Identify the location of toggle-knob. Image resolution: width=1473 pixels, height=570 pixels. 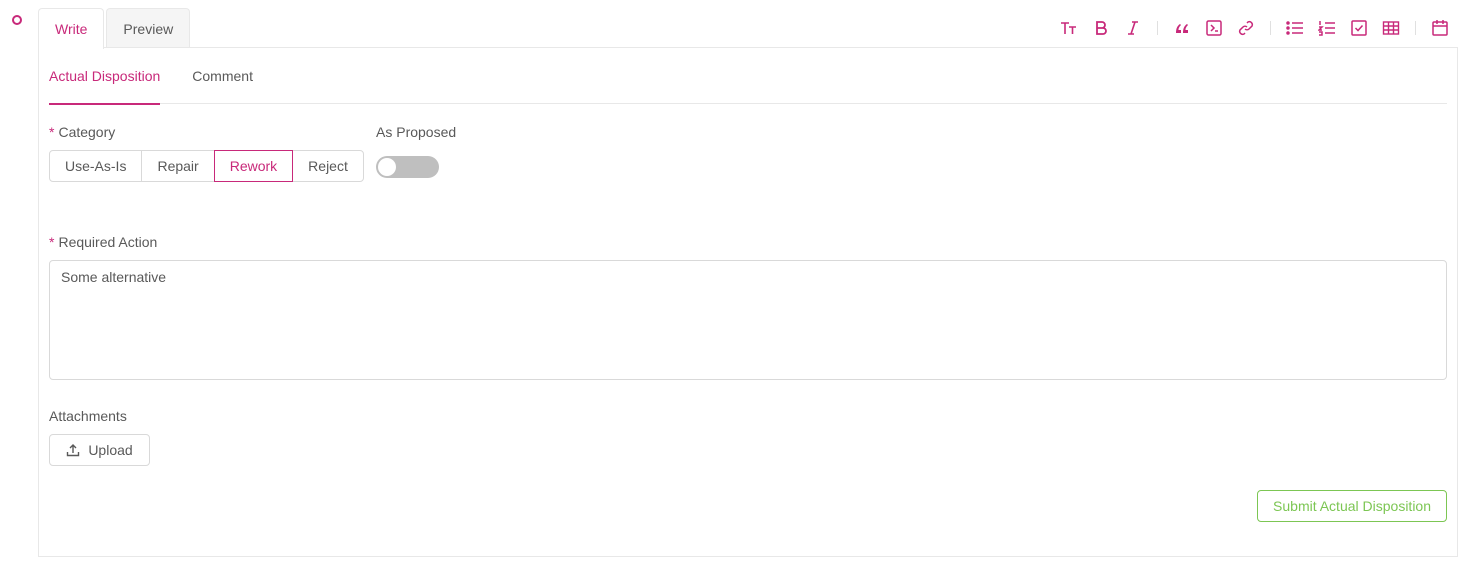
(387, 167).